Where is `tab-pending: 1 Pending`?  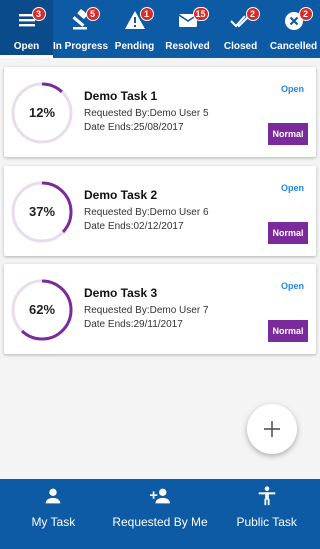 tab-pending: 1 Pending is located at coordinates (134, 29).